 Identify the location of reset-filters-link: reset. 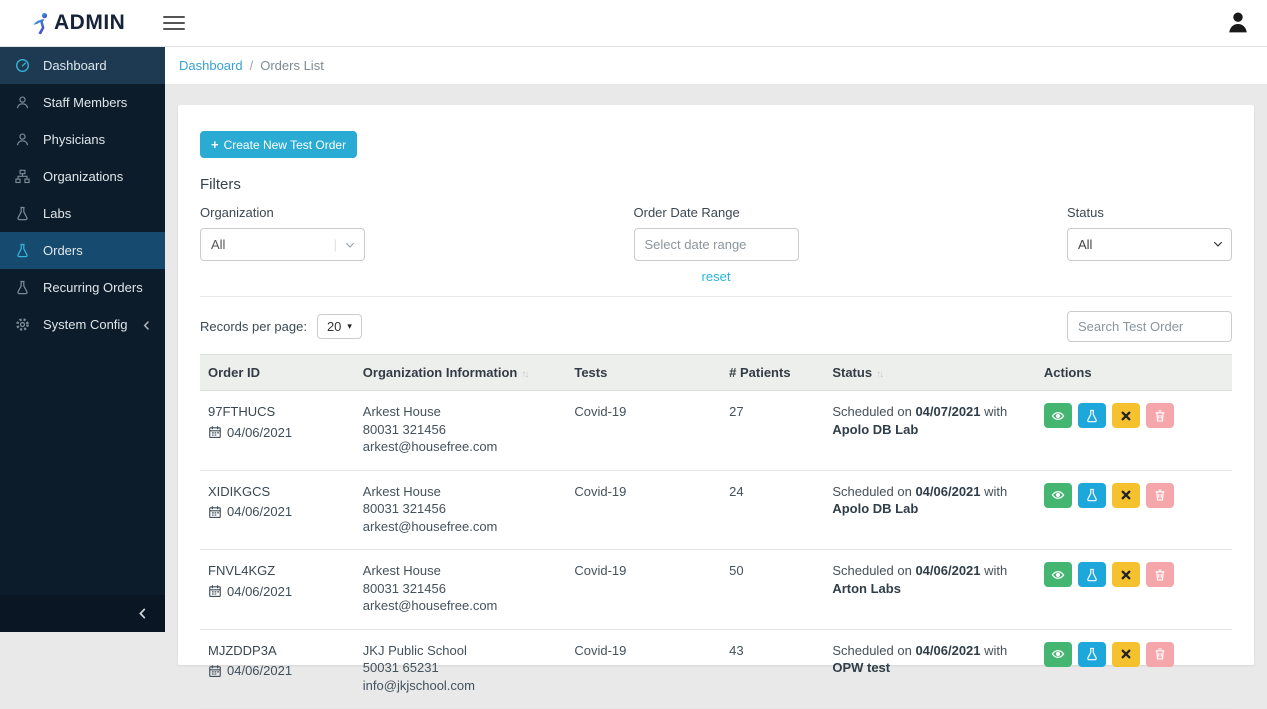
(716, 276).